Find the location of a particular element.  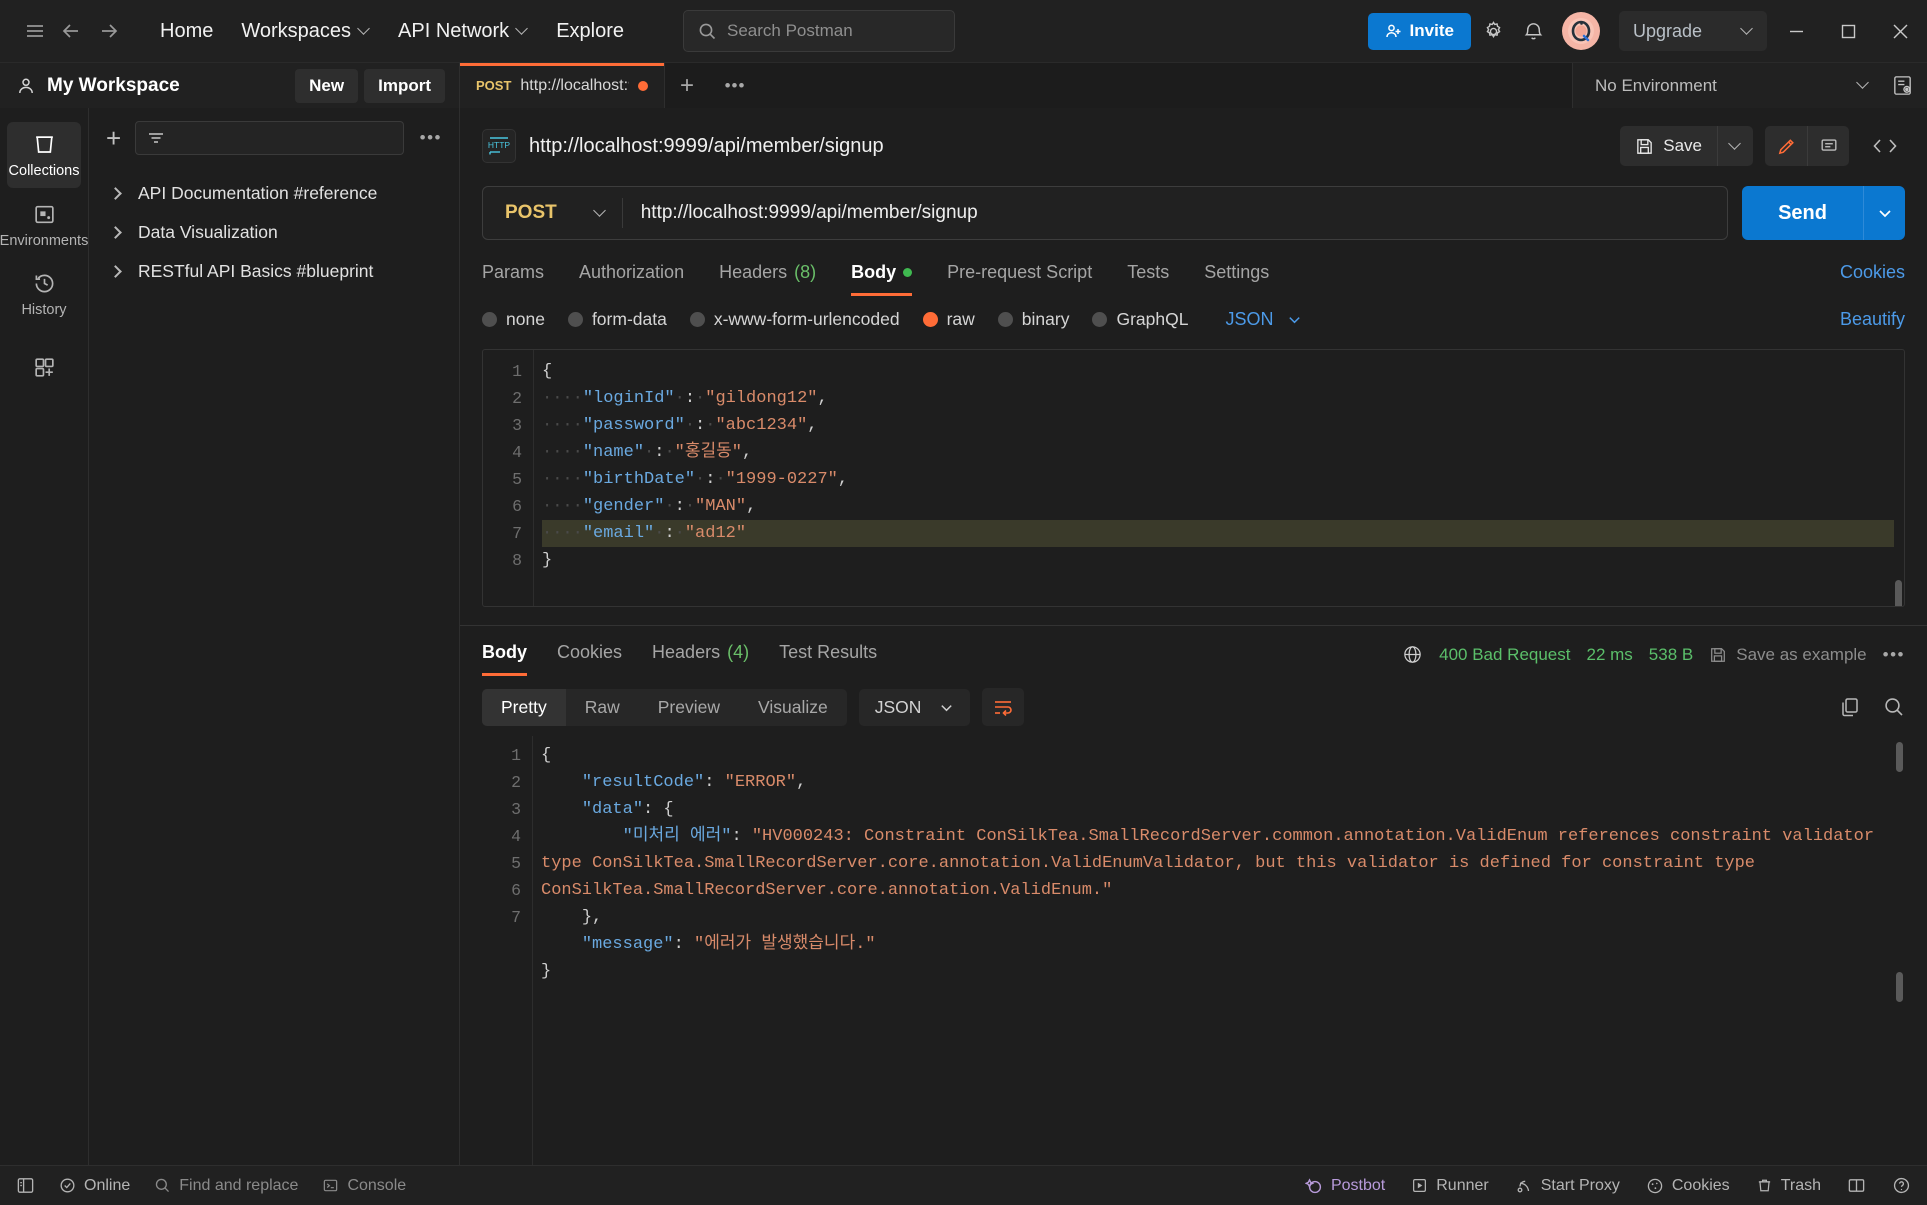

new-tab-plus-icon: + is located at coordinates (687, 85).